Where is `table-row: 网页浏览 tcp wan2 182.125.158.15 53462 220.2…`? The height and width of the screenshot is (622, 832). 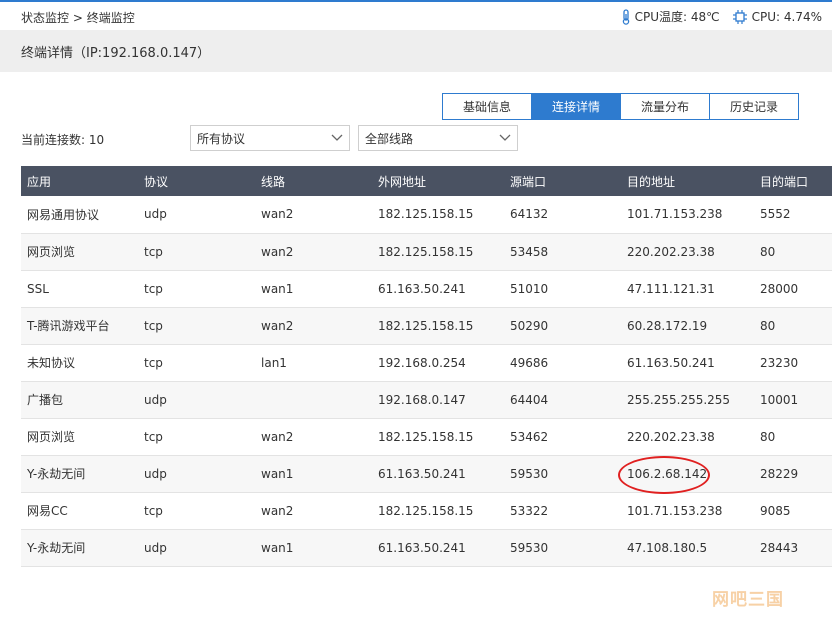 table-row: 网页浏览 tcp wan2 182.125.158.15 53462 220.2… is located at coordinates (426, 437).